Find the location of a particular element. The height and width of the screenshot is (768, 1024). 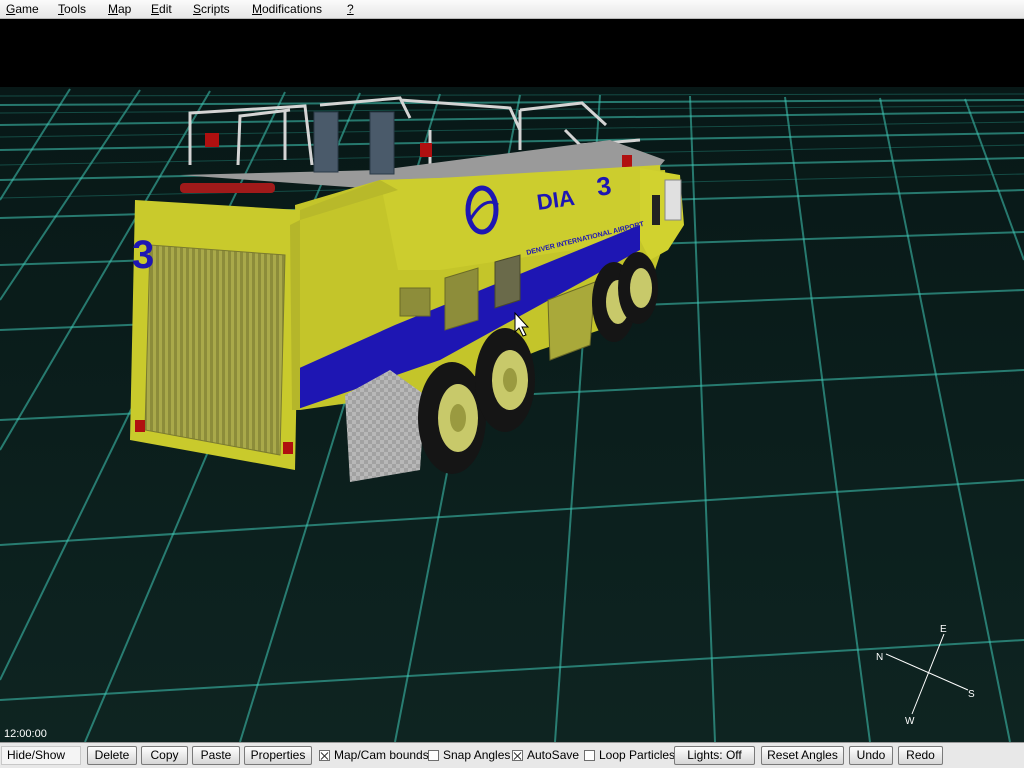

autosave-checkbox: AutoSave is located at coordinates (545, 755).